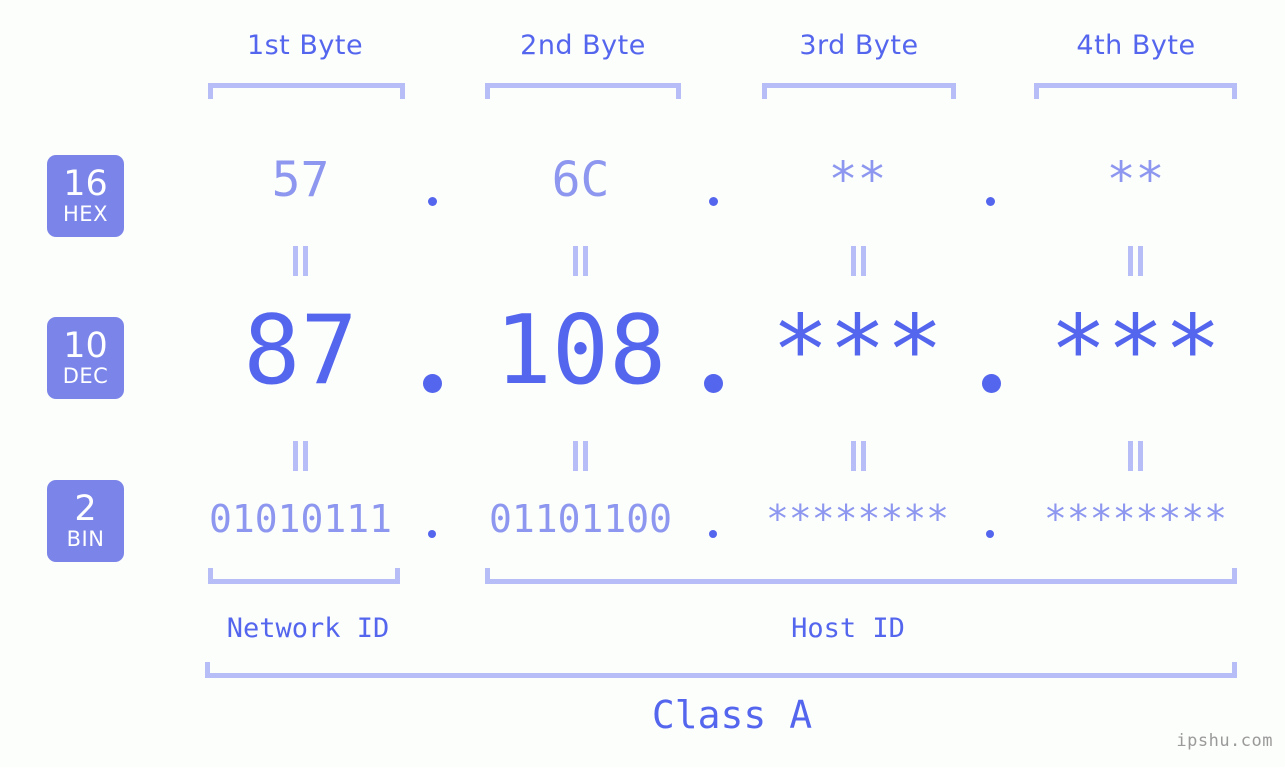 This screenshot has height=767, width=1285. I want to click on base-badge-hex: 16 HEX, so click(85, 196).